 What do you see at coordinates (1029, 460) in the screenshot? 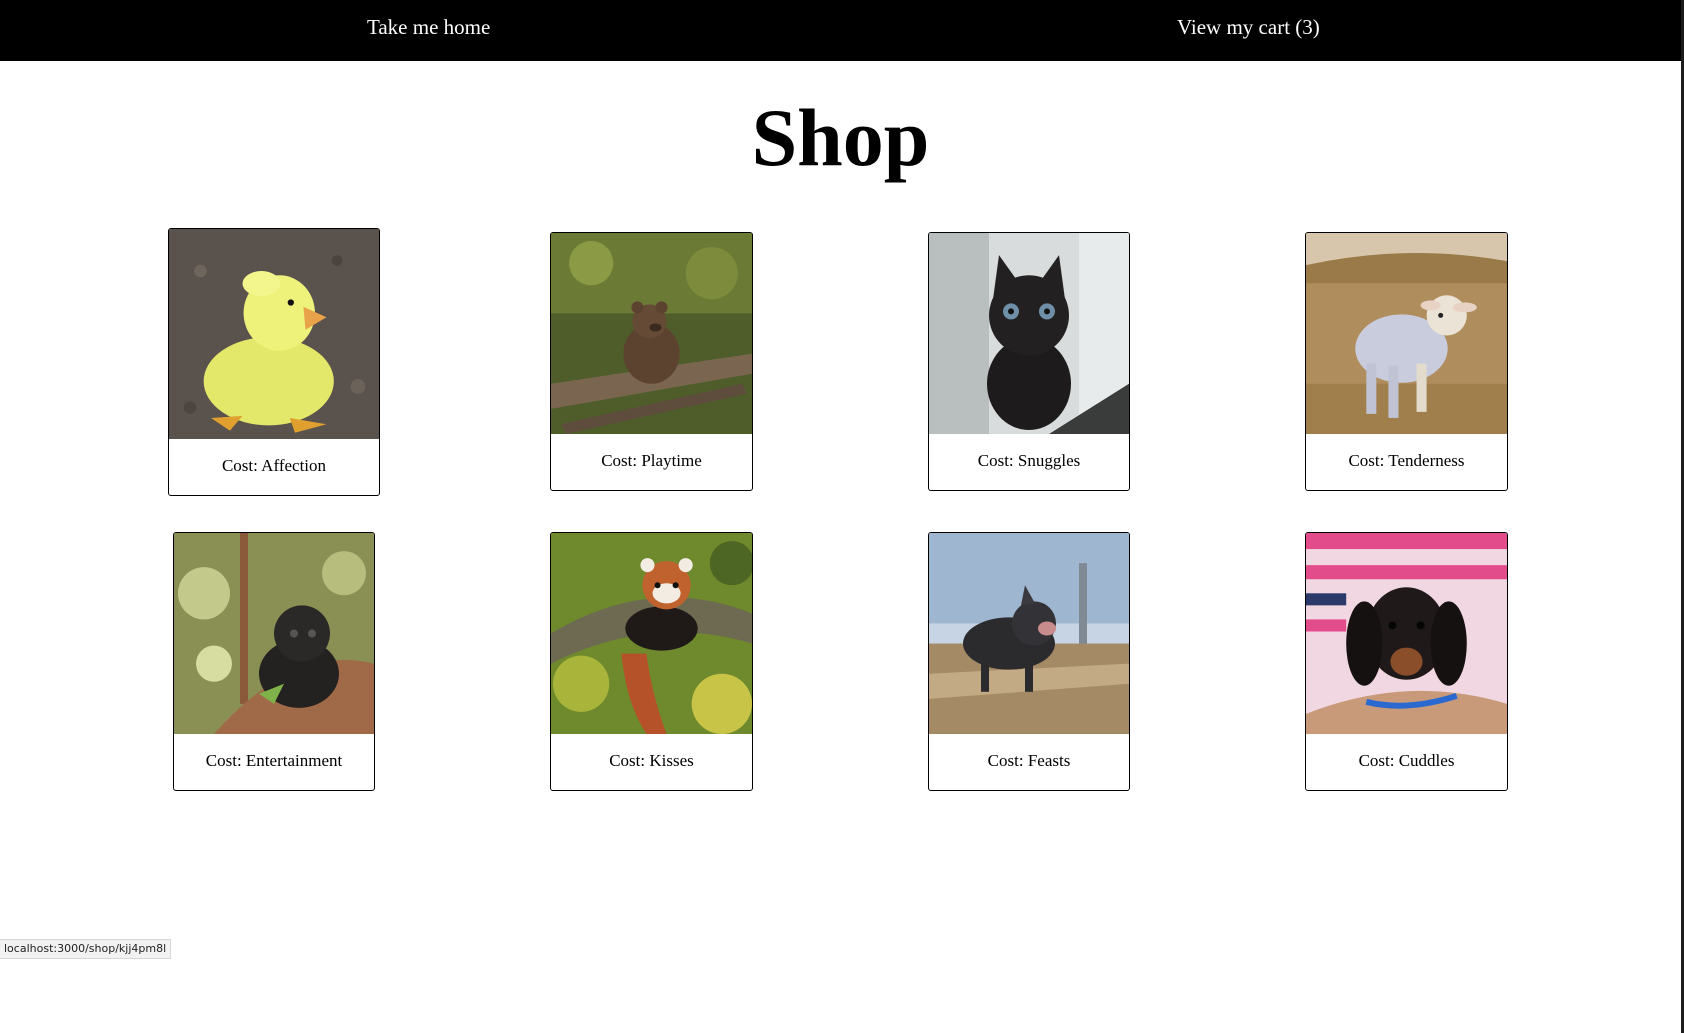
I see `product-cost-label: Cost: Snuggles` at bounding box center [1029, 460].